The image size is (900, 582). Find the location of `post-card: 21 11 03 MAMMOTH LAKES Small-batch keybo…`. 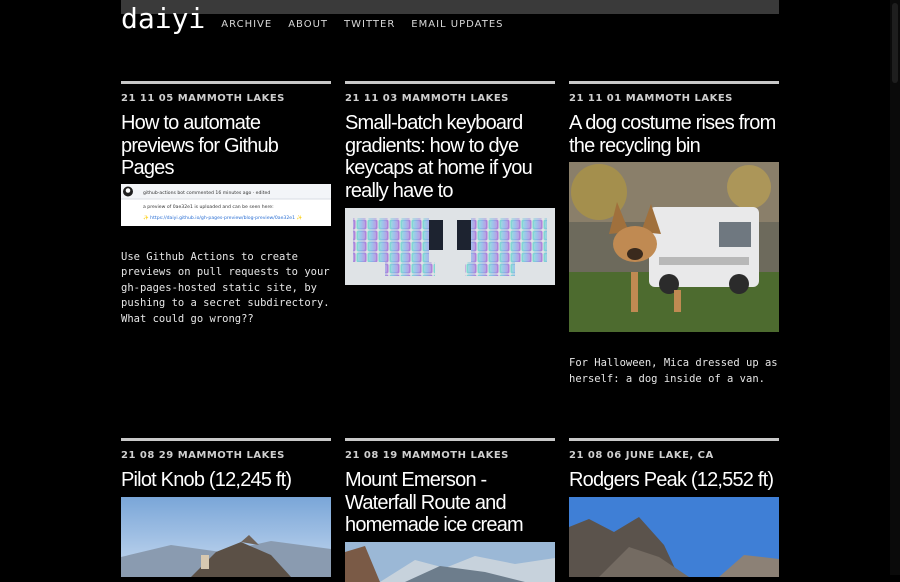

post-card: 21 11 03 MAMMOTH LAKES Small-batch keybo… is located at coordinates (450, 183).